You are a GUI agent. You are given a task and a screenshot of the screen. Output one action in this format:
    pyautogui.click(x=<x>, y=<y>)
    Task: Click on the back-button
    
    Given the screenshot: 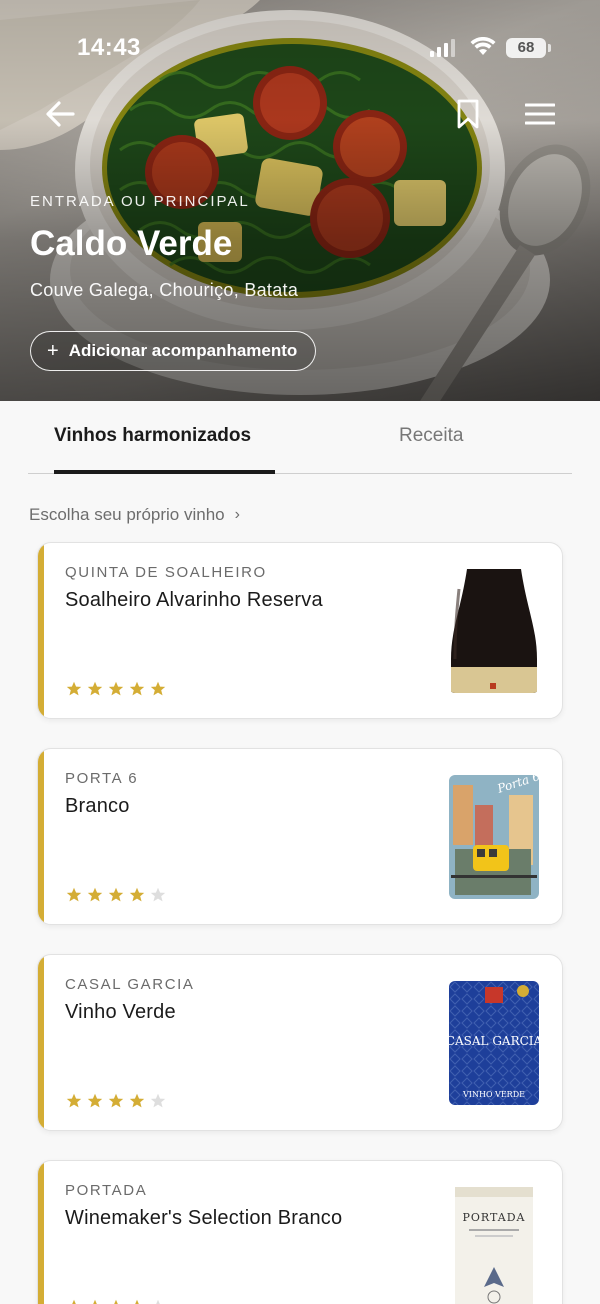 What is the action you would take?
    pyautogui.click(x=60, y=114)
    